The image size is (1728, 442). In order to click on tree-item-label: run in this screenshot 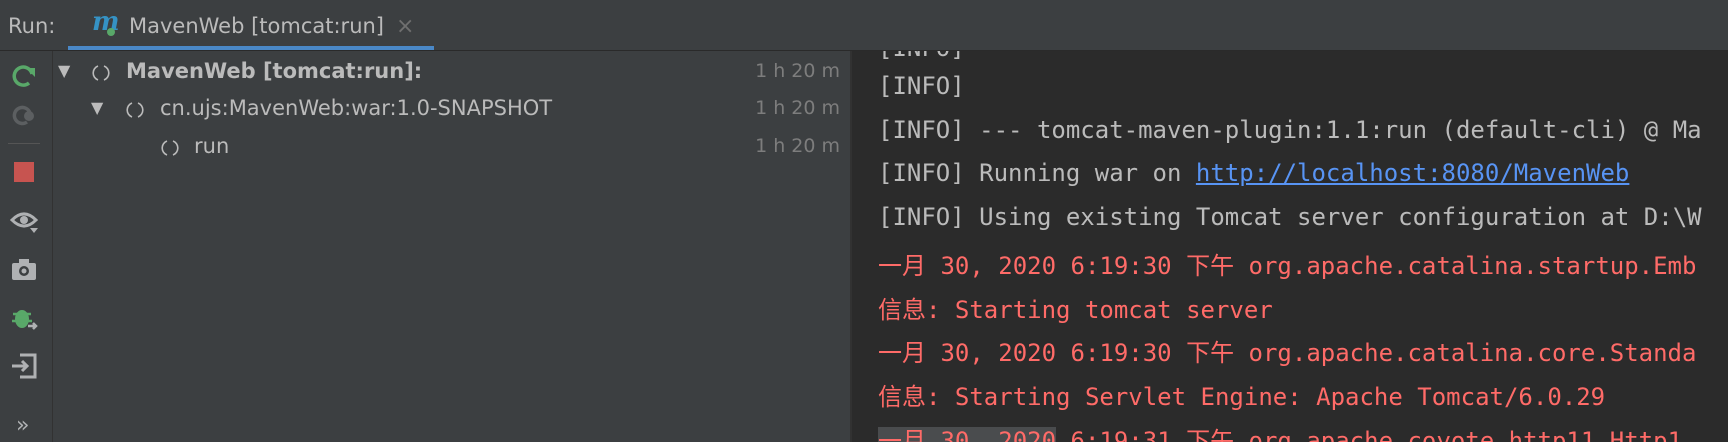, I will do `click(212, 146)`.